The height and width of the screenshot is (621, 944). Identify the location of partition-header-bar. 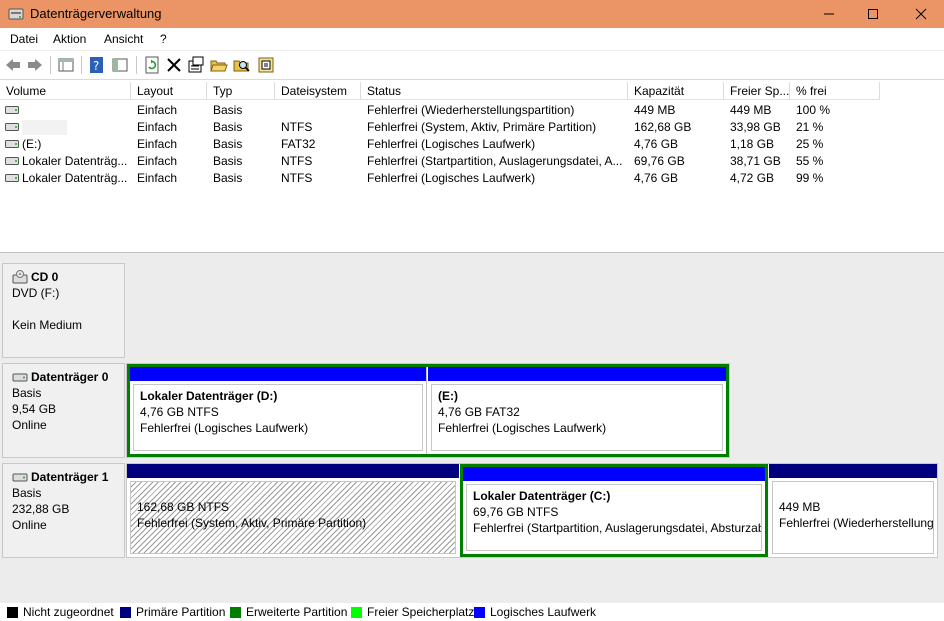
(853, 471).